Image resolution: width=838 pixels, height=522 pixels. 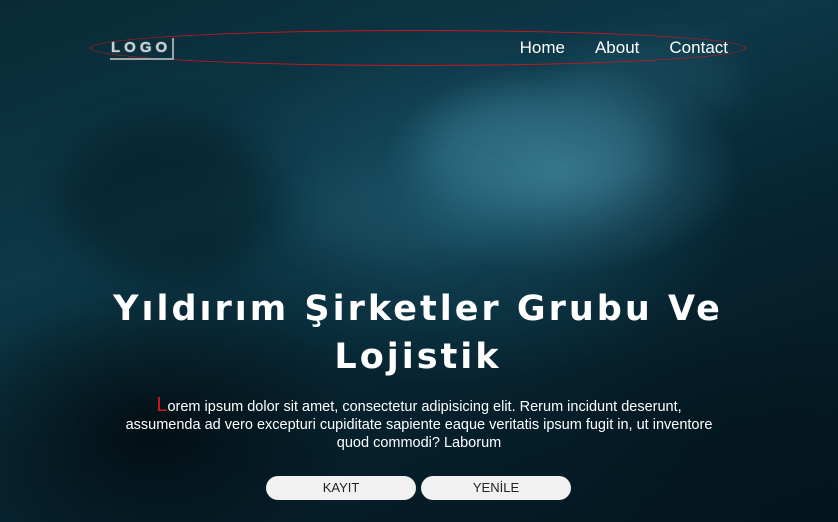 I want to click on nav-links: Home About Contact, so click(x=624, y=48).